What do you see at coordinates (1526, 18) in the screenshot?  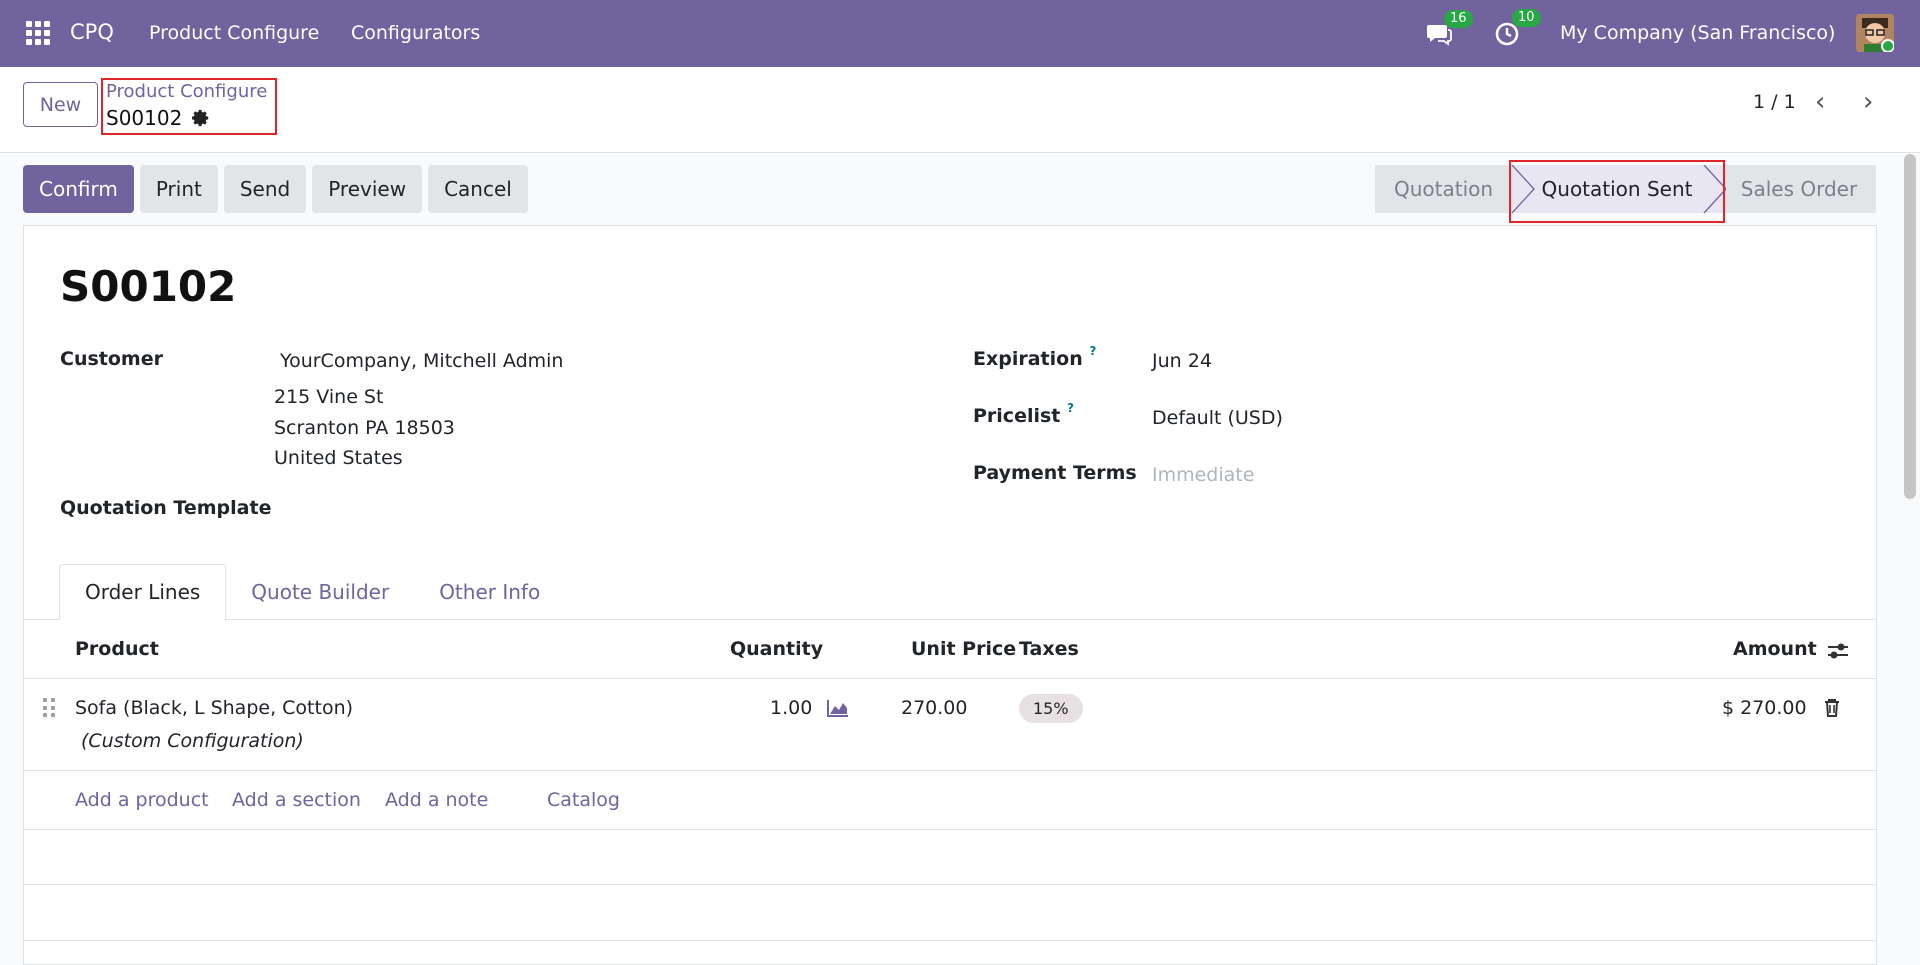 I see `activities-count-badge: 10` at bounding box center [1526, 18].